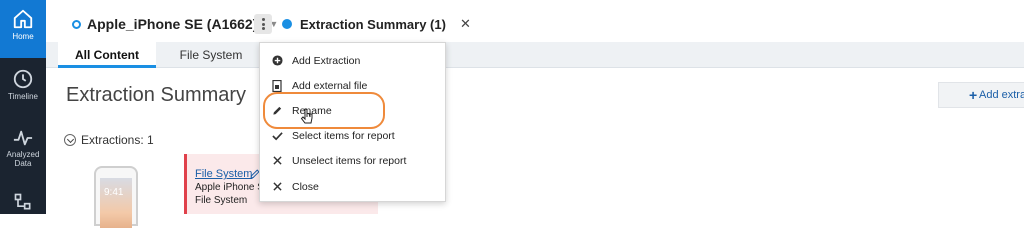  I want to click on device-image: 9:41, so click(116, 197).